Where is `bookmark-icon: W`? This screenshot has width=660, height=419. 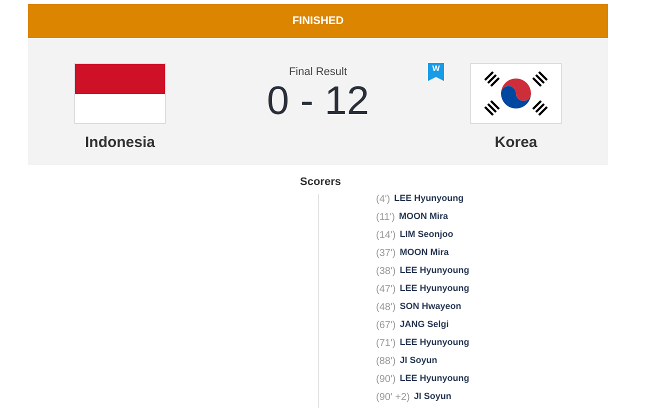
bookmark-icon: W is located at coordinates (436, 72).